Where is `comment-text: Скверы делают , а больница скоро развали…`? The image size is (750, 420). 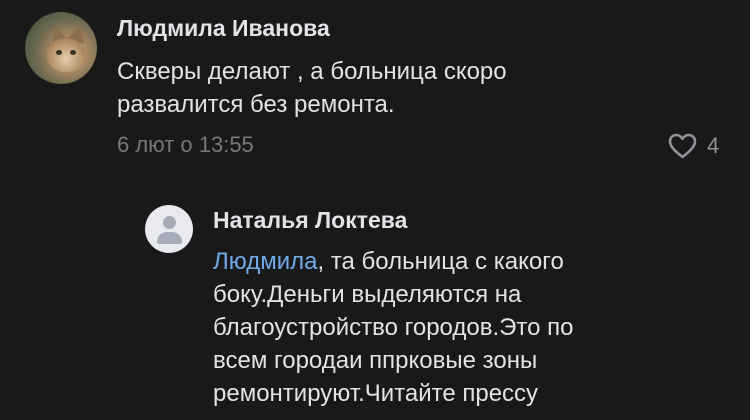
comment-text: Скверы делают , а больница скоро развали… is located at coordinates (312, 88).